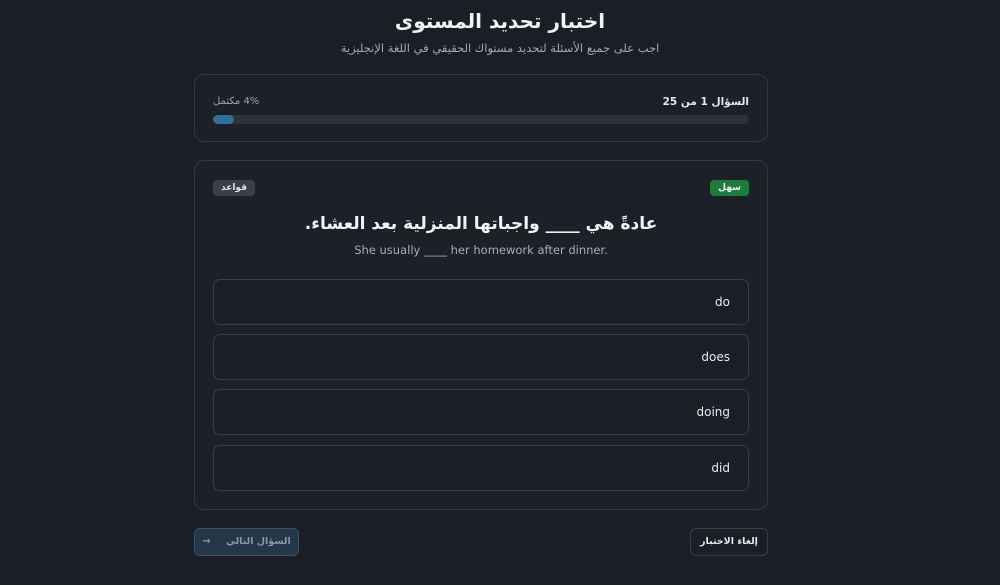  What do you see at coordinates (729, 542) in the screenshot?
I see `cancel-test-button: إلغاء الاختبار` at bounding box center [729, 542].